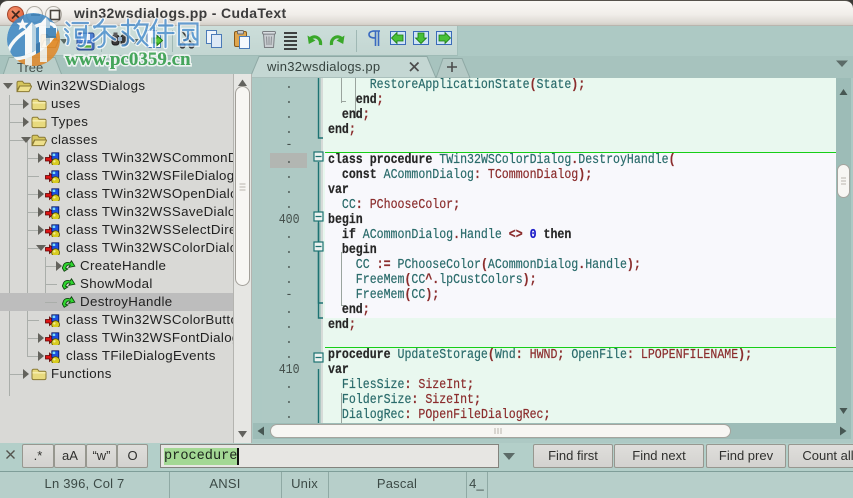 This screenshot has width=853, height=498. Describe the element at coordinates (128, 59) in the screenshot. I see `svg-text: www.pc0359.cn` at that location.